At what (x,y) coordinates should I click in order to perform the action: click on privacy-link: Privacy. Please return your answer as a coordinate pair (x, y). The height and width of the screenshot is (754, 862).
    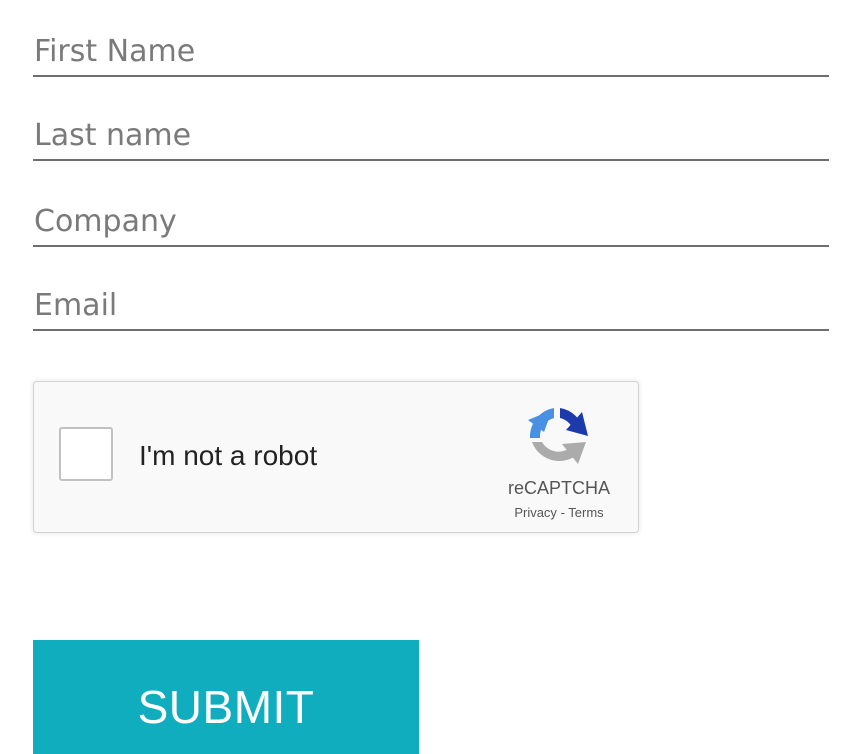
    Looking at the image, I should click on (535, 512).